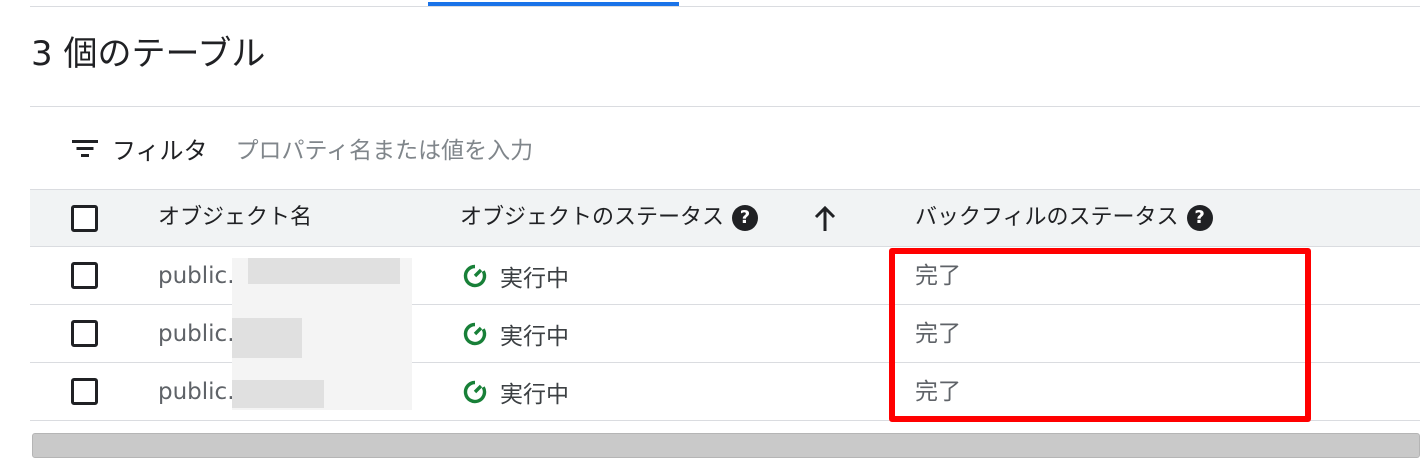 This screenshot has height=458, width=1420. Describe the element at coordinates (825, 219) in the screenshot. I see `arrow-upward-icon` at that location.